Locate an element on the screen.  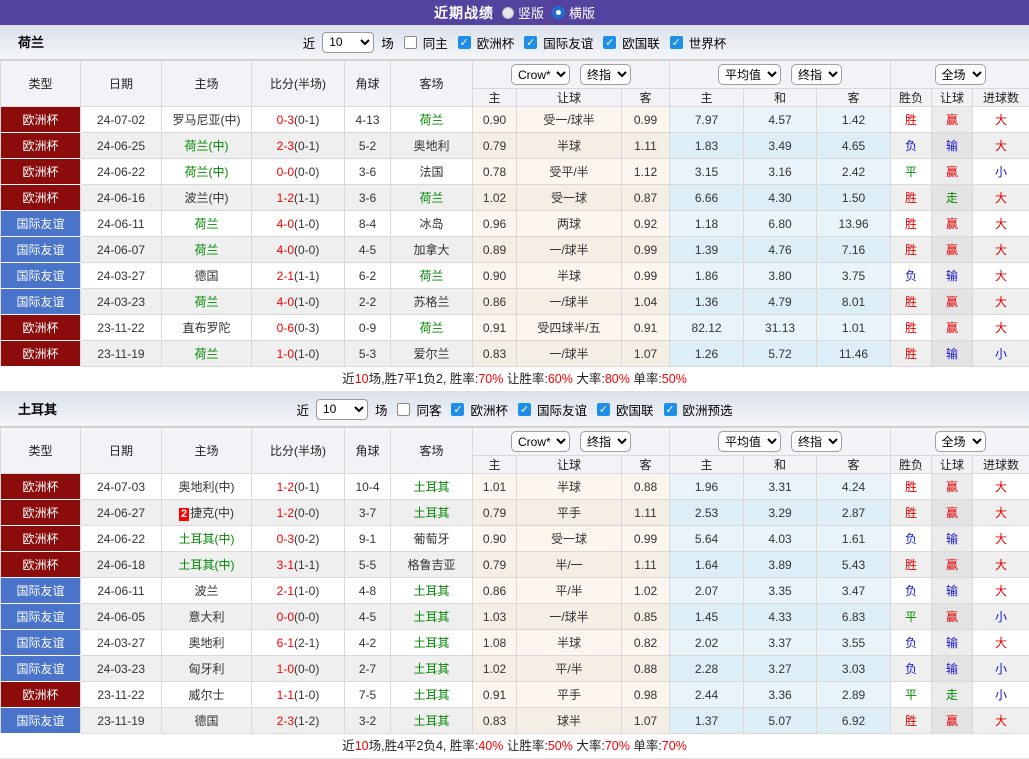
away-odds: 0.99 is located at coordinates (646, 276).